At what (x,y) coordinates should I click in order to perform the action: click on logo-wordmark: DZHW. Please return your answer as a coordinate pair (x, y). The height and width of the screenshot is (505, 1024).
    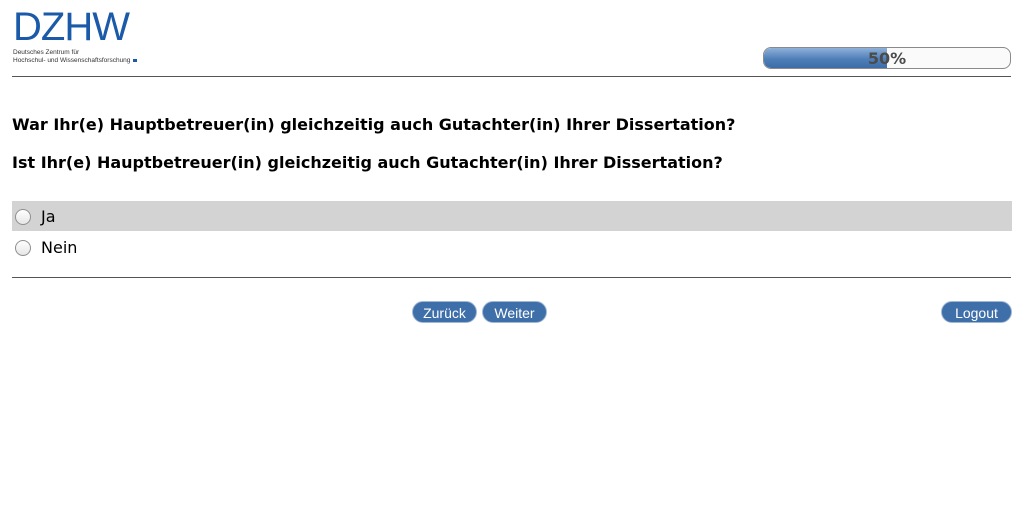
    Looking at the image, I should click on (71, 27).